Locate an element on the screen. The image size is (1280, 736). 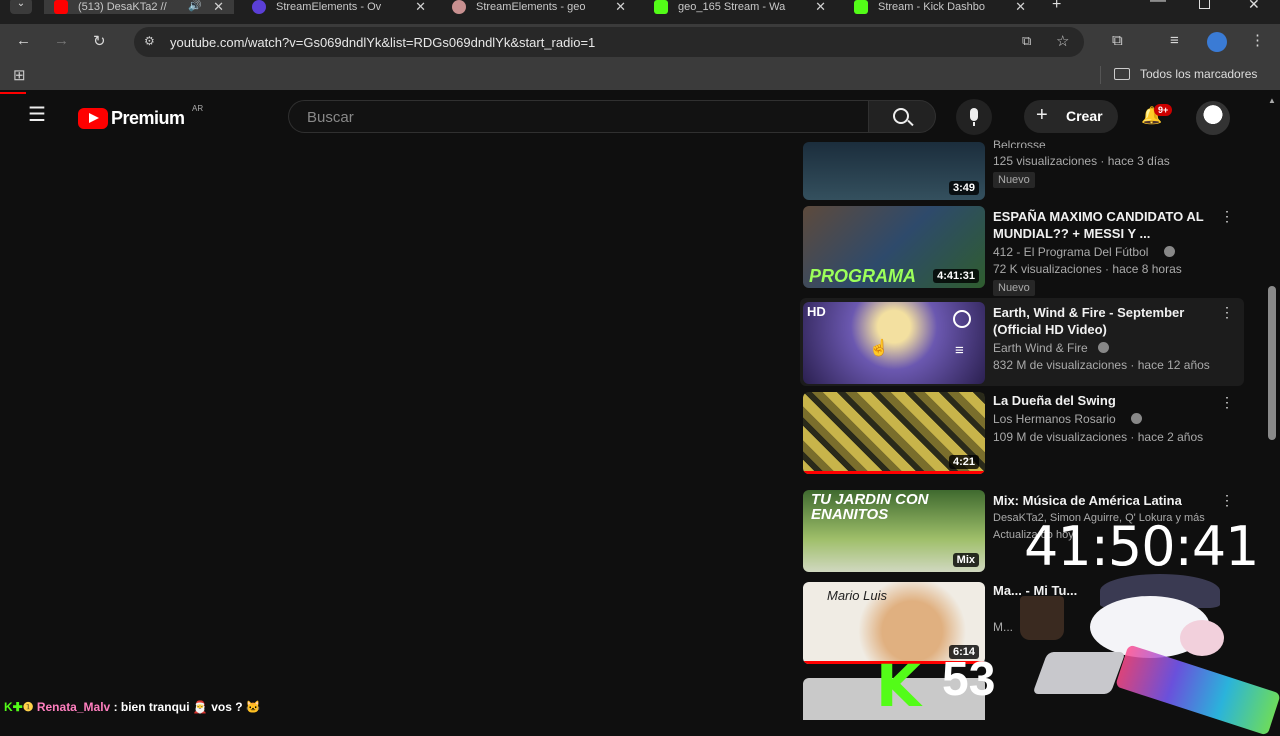
forward-icon: → is located at coordinates (61, 40).